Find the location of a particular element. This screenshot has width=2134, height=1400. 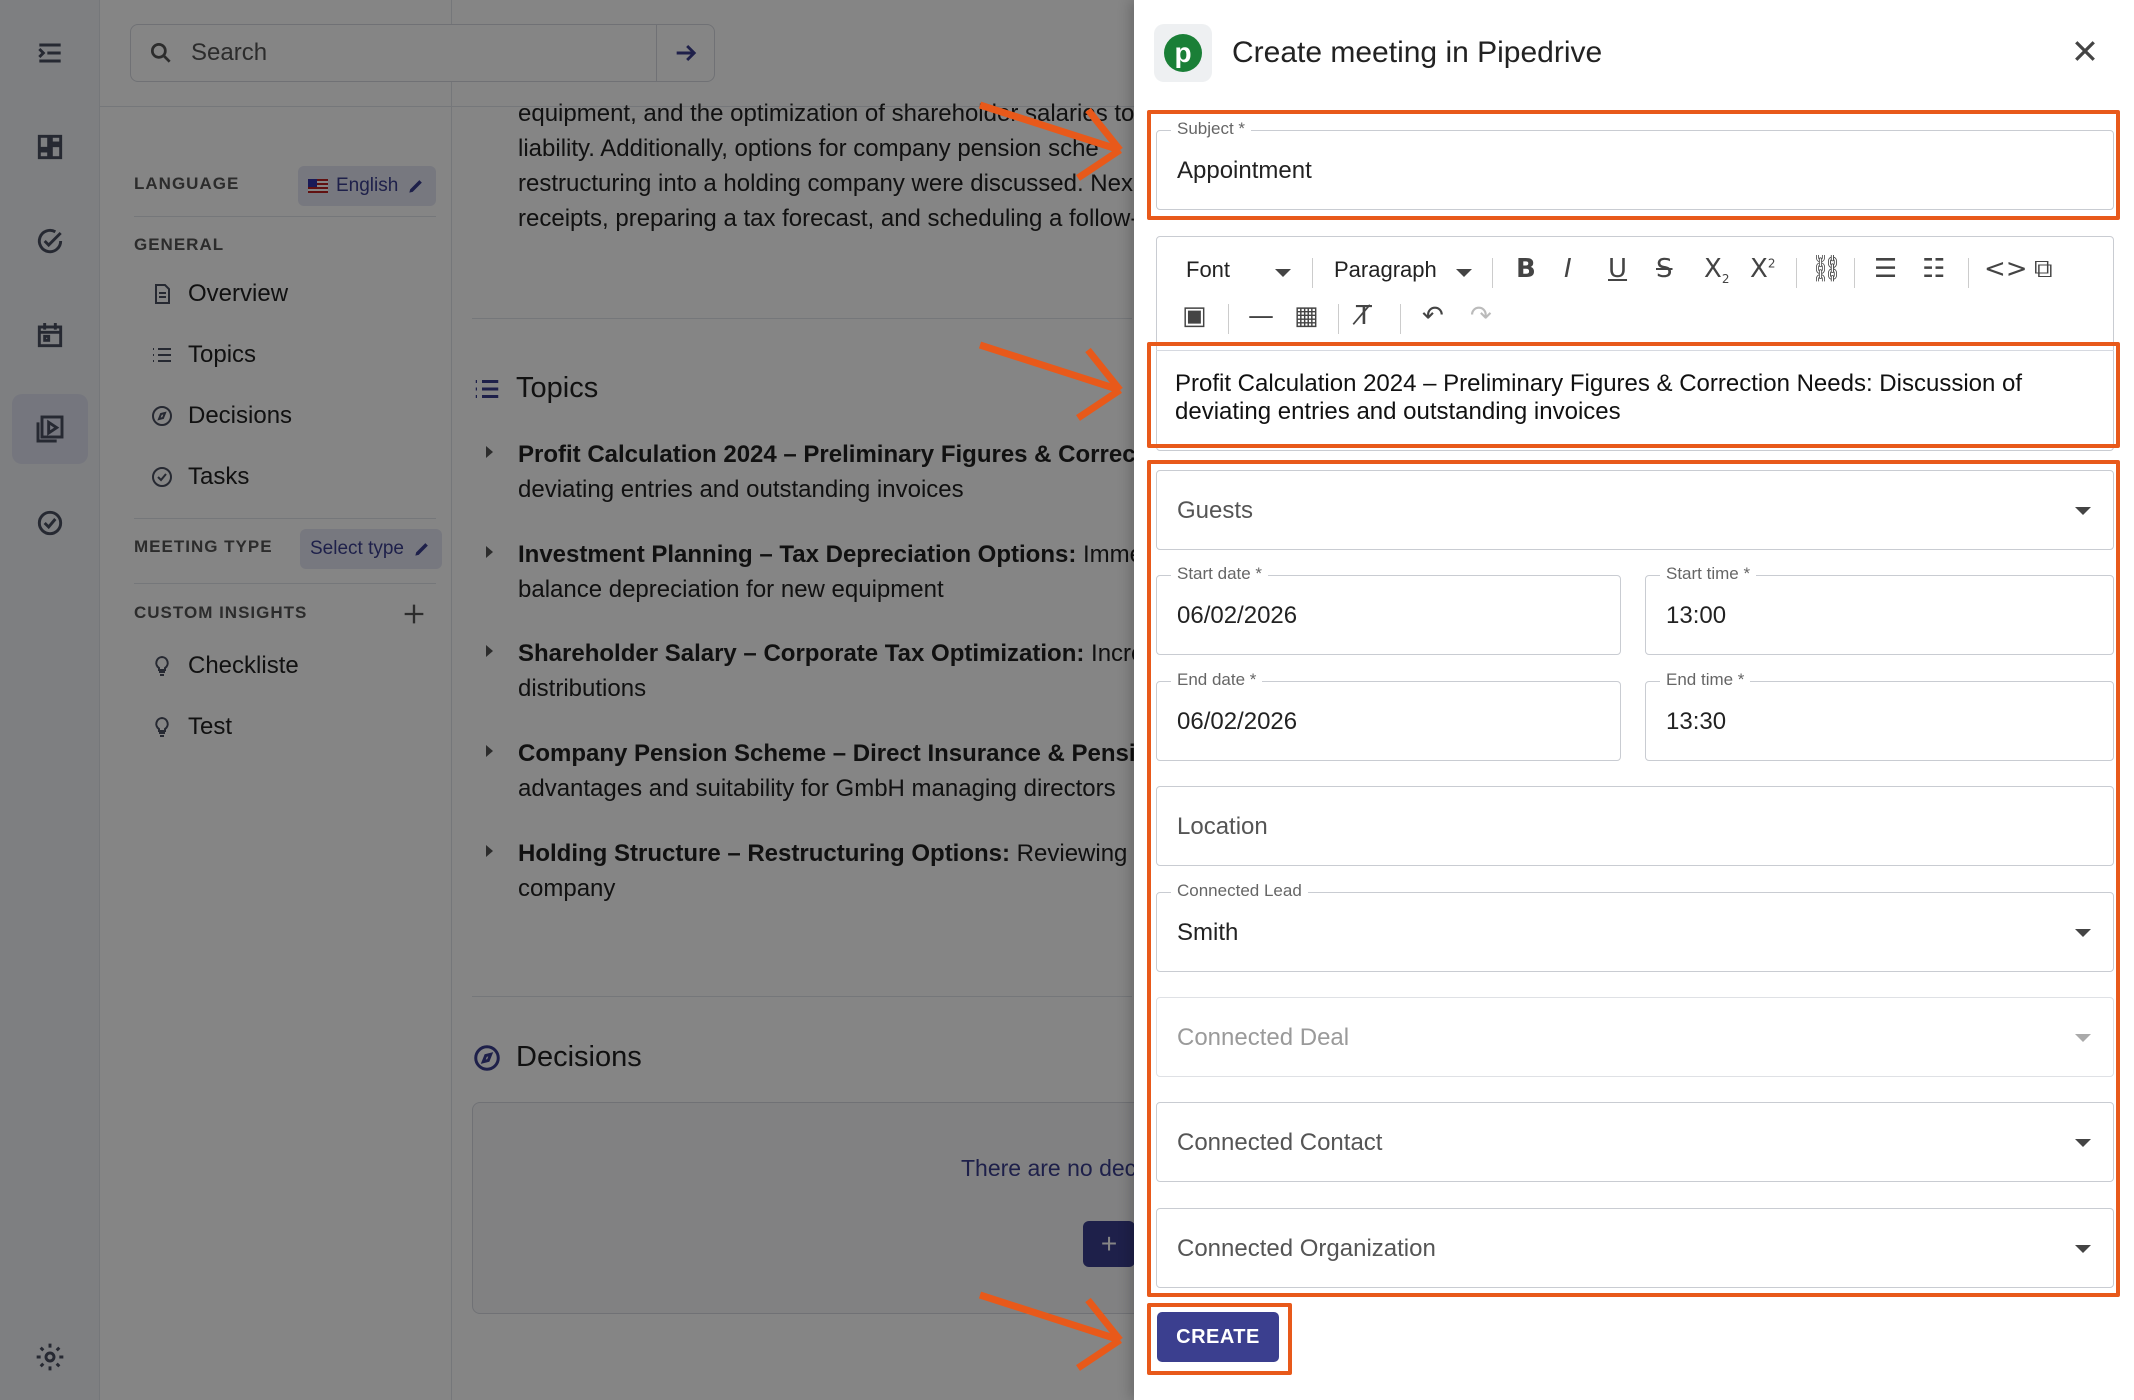

superscript-icon: X2 is located at coordinates (1762, 269).